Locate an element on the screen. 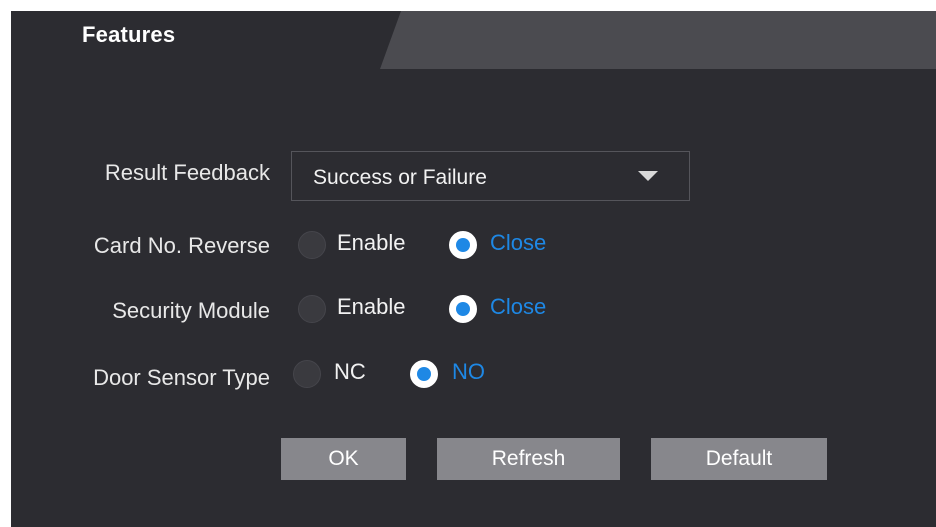  result-feedback-label: Result Feedback is located at coordinates (187, 172).